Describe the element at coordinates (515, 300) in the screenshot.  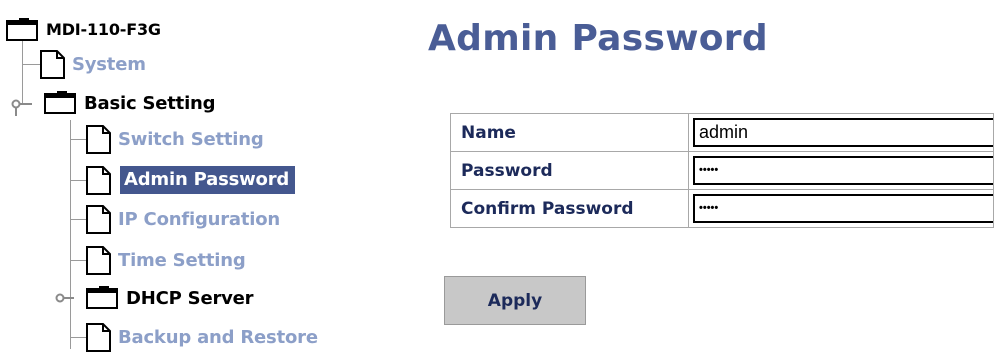
I see `apply-button: Apply` at that location.